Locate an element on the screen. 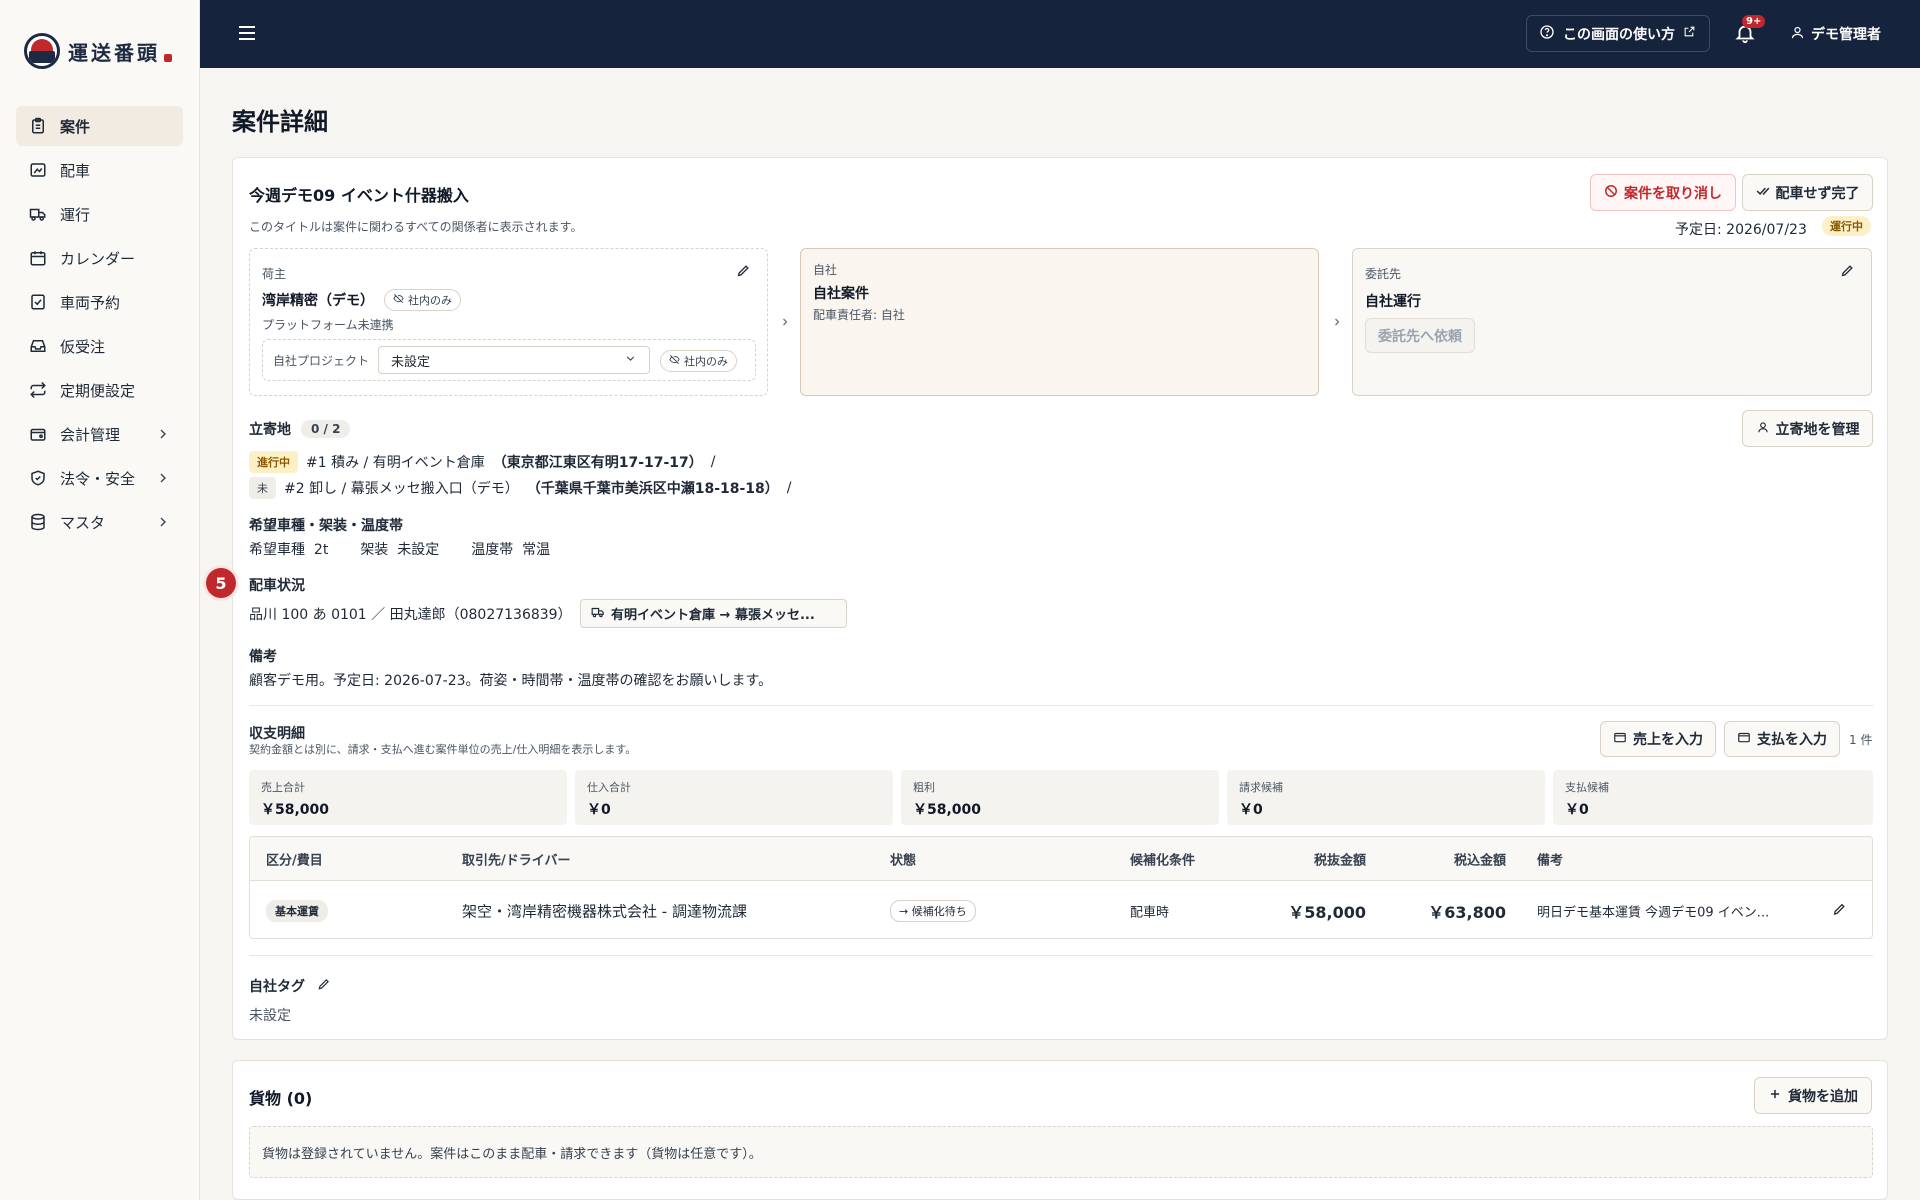 The width and height of the screenshot is (1920, 1200). case-title: 今週デモ09 イベント什器搬入 is located at coordinates (359, 195).